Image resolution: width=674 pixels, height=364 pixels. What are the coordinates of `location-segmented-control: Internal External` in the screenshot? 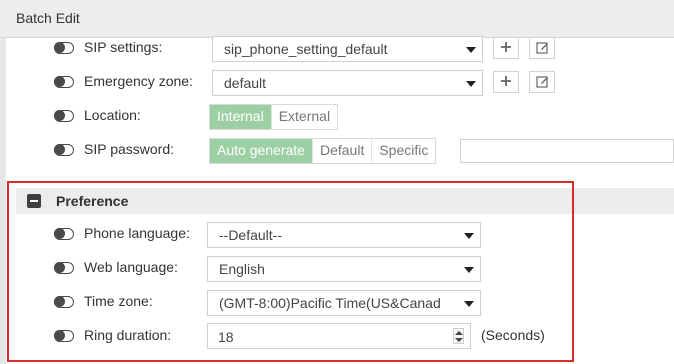 It's located at (274, 117).